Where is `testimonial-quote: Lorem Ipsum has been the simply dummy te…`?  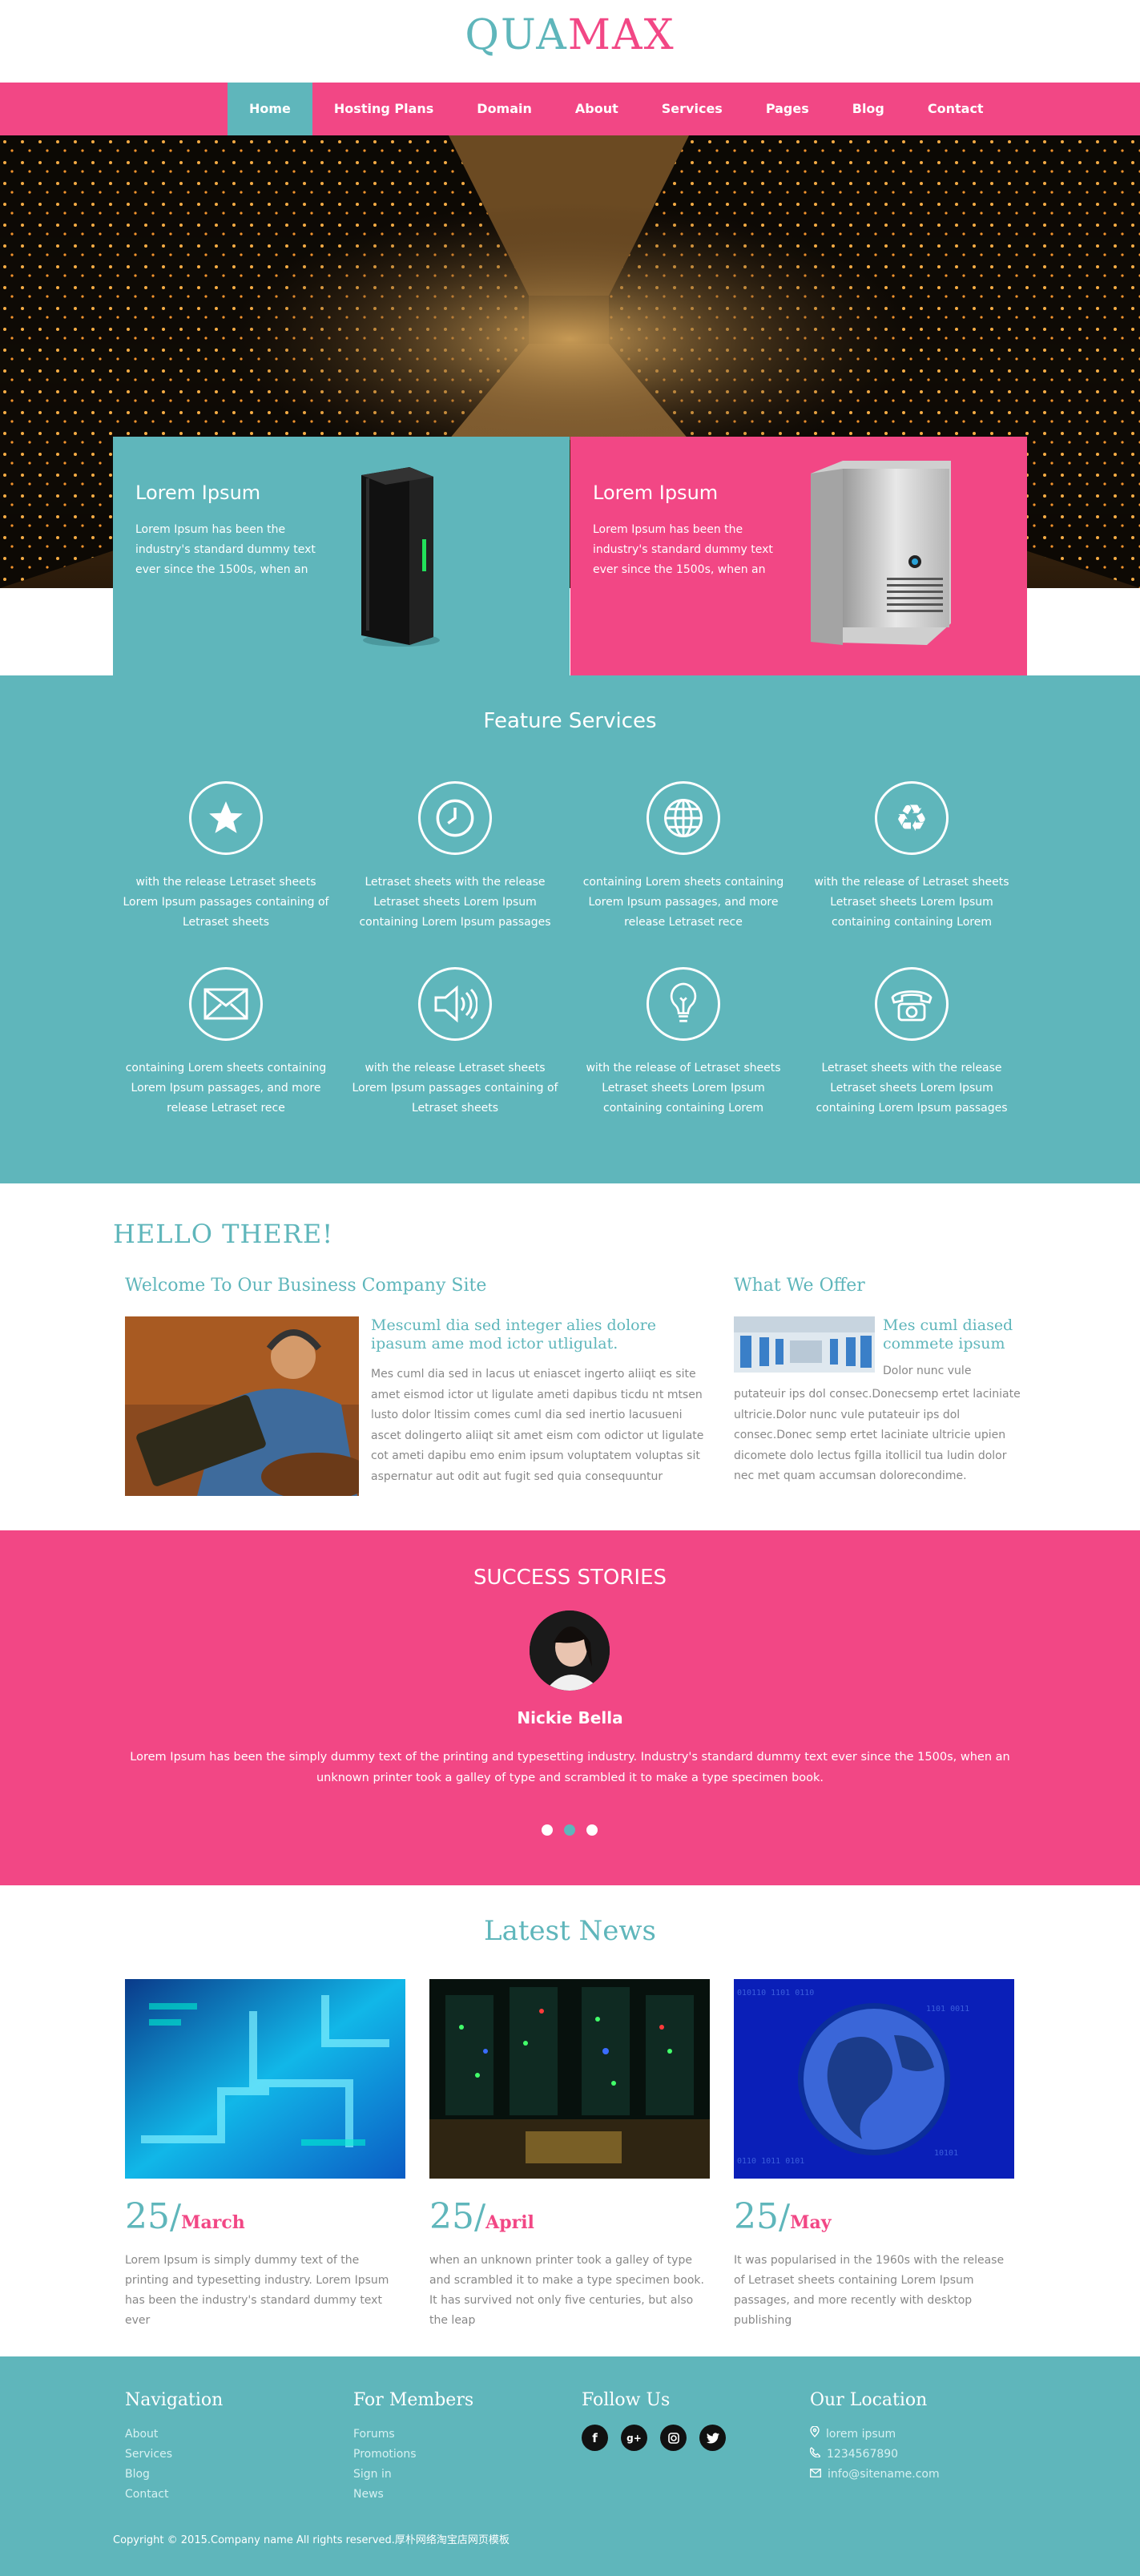 testimonial-quote: Lorem Ipsum has been the simply dummy te… is located at coordinates (570, 1767).